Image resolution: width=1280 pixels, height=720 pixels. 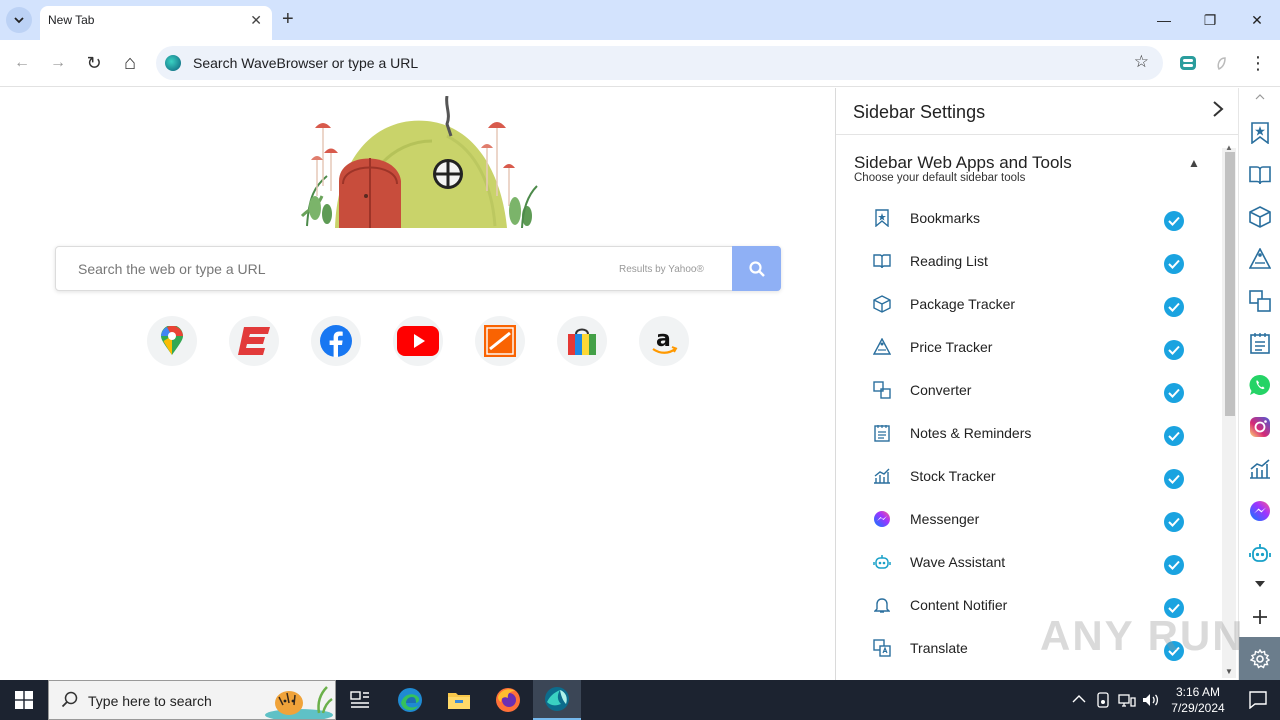 I want to click on clock-time: 3:16 AM, so click(x=1198, y=692).